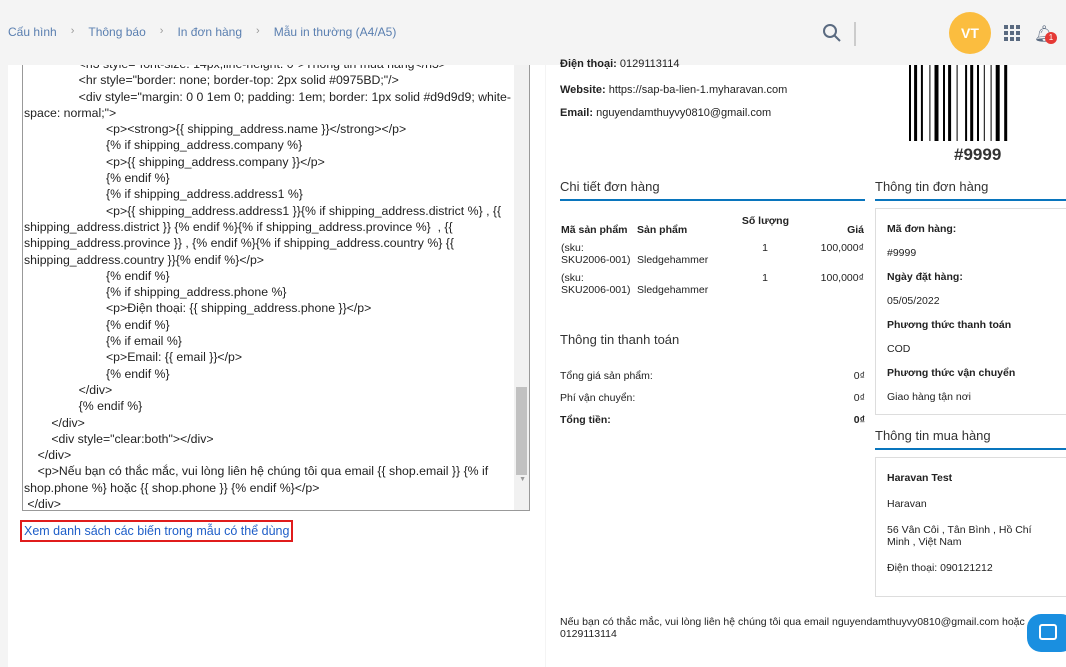 Image resolution: width=1066 pixels, height=667 pixels. I want to click on label: Ngày đặt hàng:, so click(925, 277).